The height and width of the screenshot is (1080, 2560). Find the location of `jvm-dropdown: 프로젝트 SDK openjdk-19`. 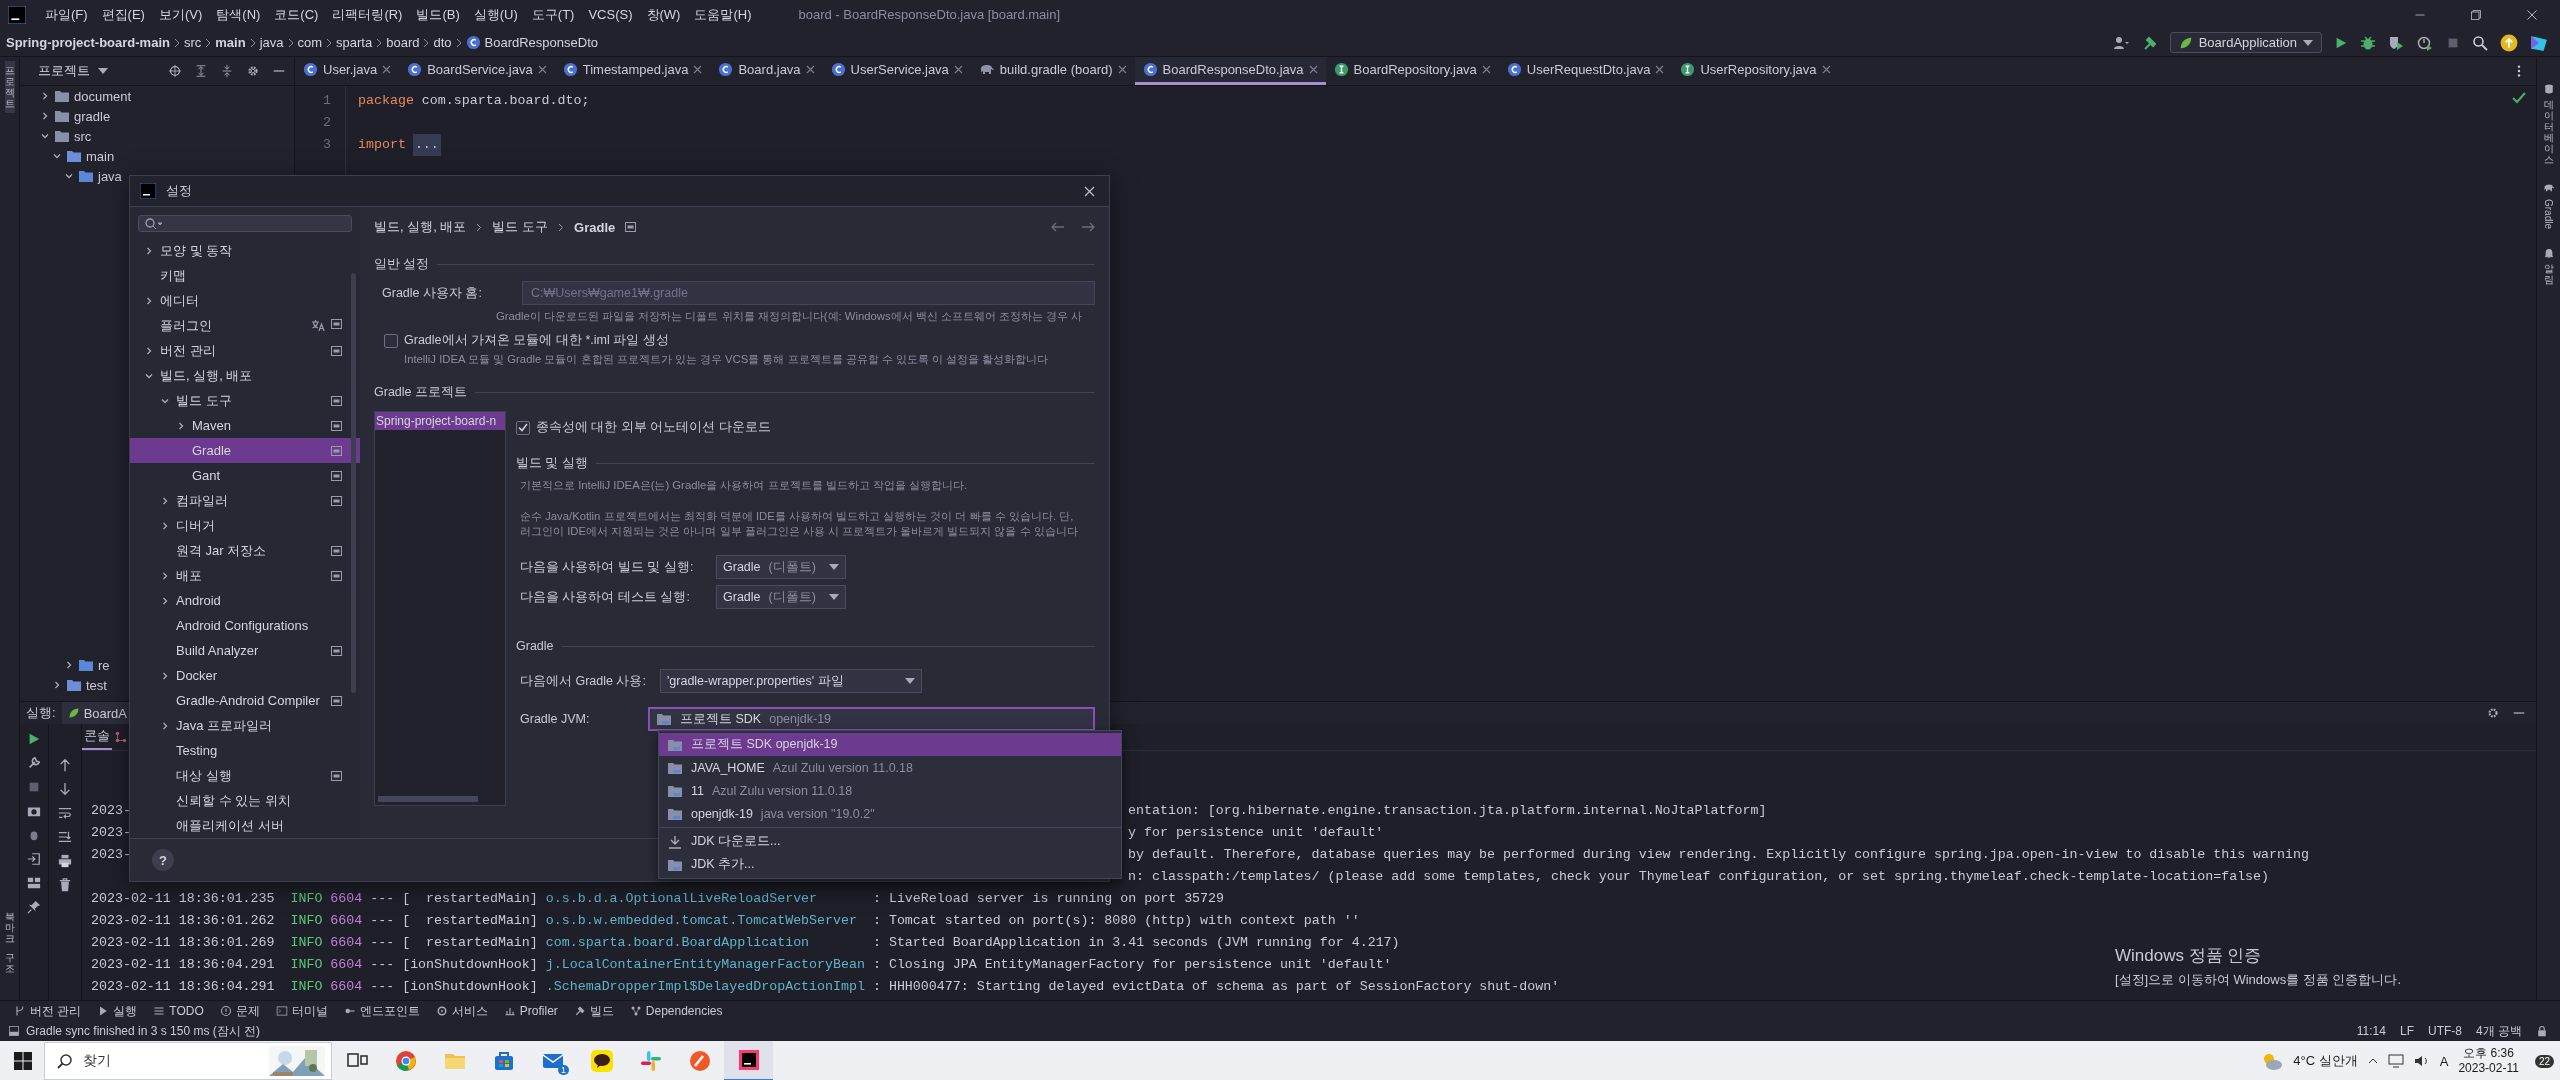

jvm-dropdown: 프로젝트 SDK openjdk-19 is located at coordinates (871, 719).